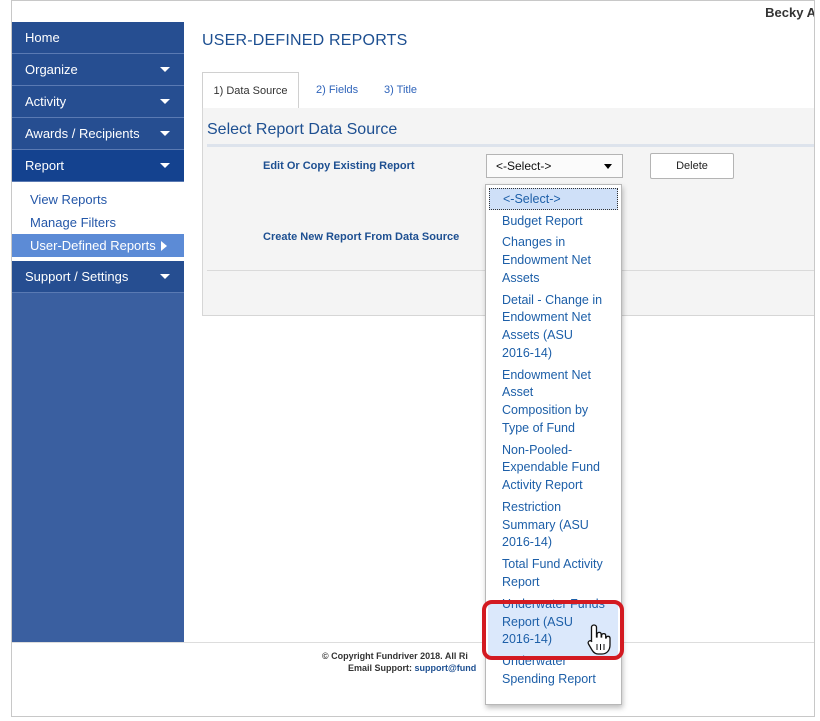  What do you see at coordinates (608, 166) in the screenshot?
I see `dropdown-arrow-icon` at bounding box center [608, 166].